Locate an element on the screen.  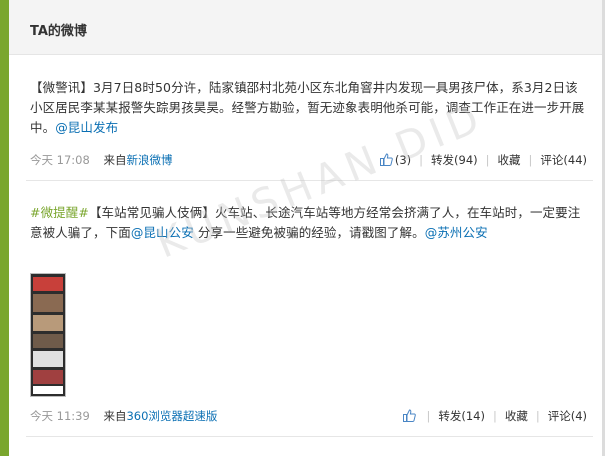
post-time: 今天 17:08 is located at coordinates (60, 160).